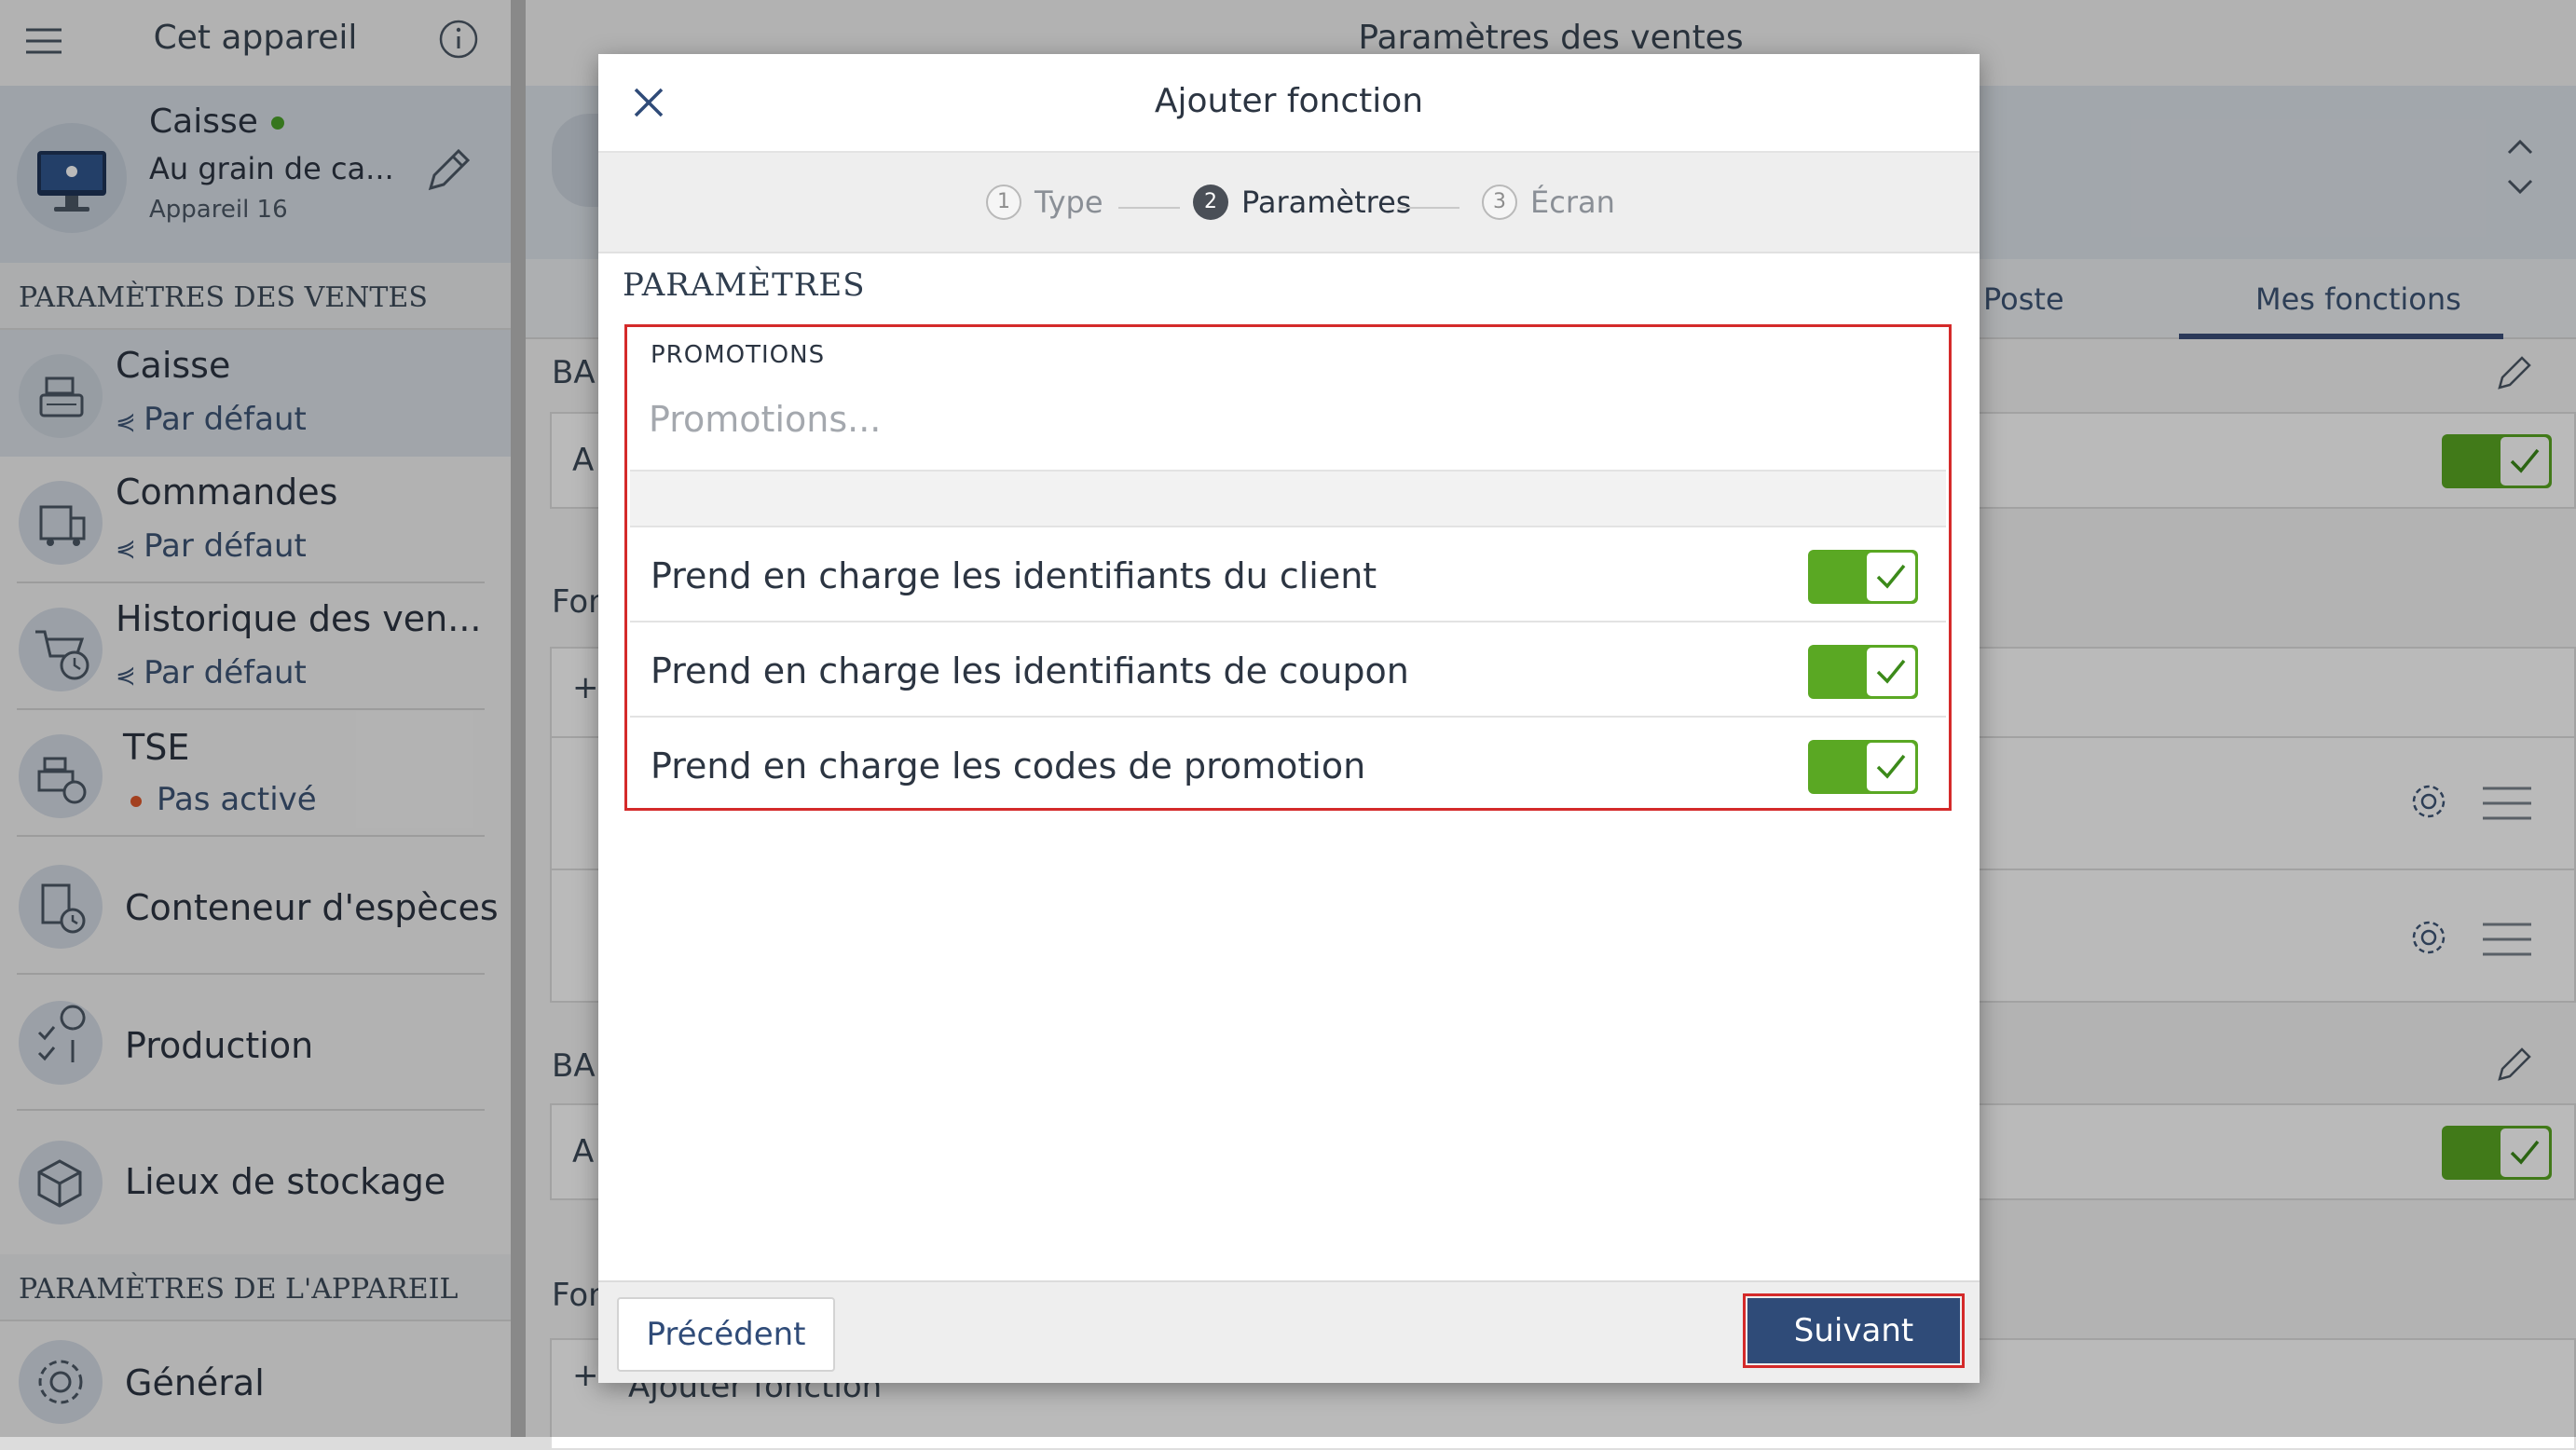 This screenshot has height=1450, width=2576. I want to click on next-button-highlight: Suivant, so click(1854, 1331).